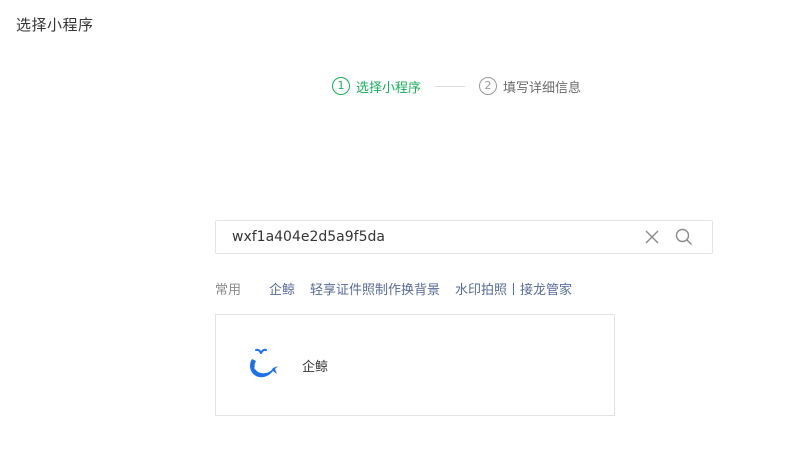  I want to click on search-icon, so click(684, 237).